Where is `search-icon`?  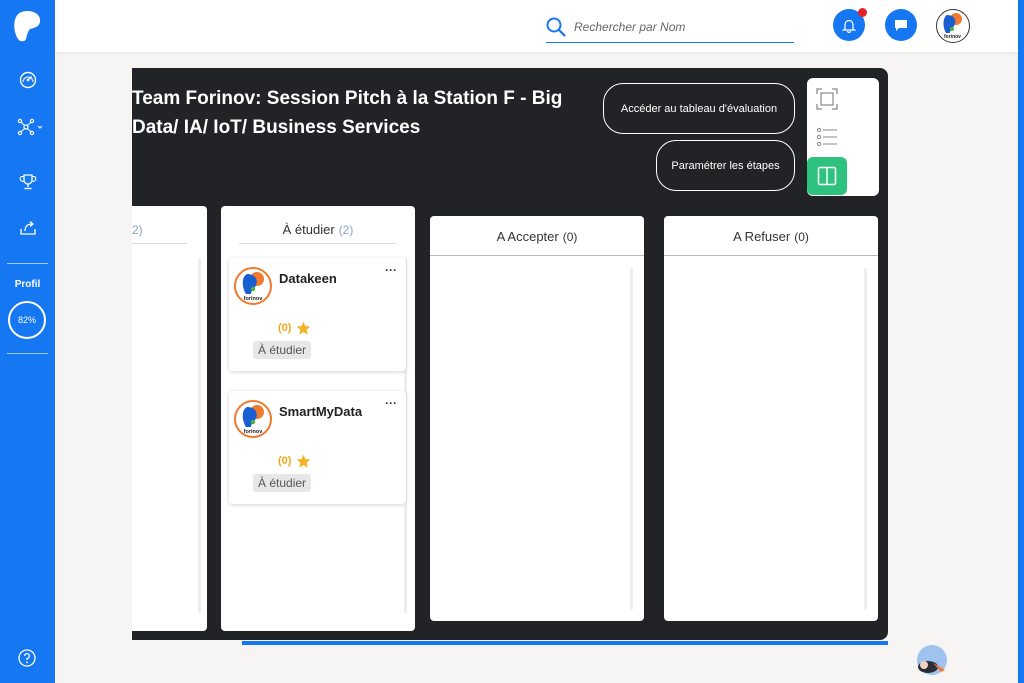
search-icon is located at coordinates (556, 27).